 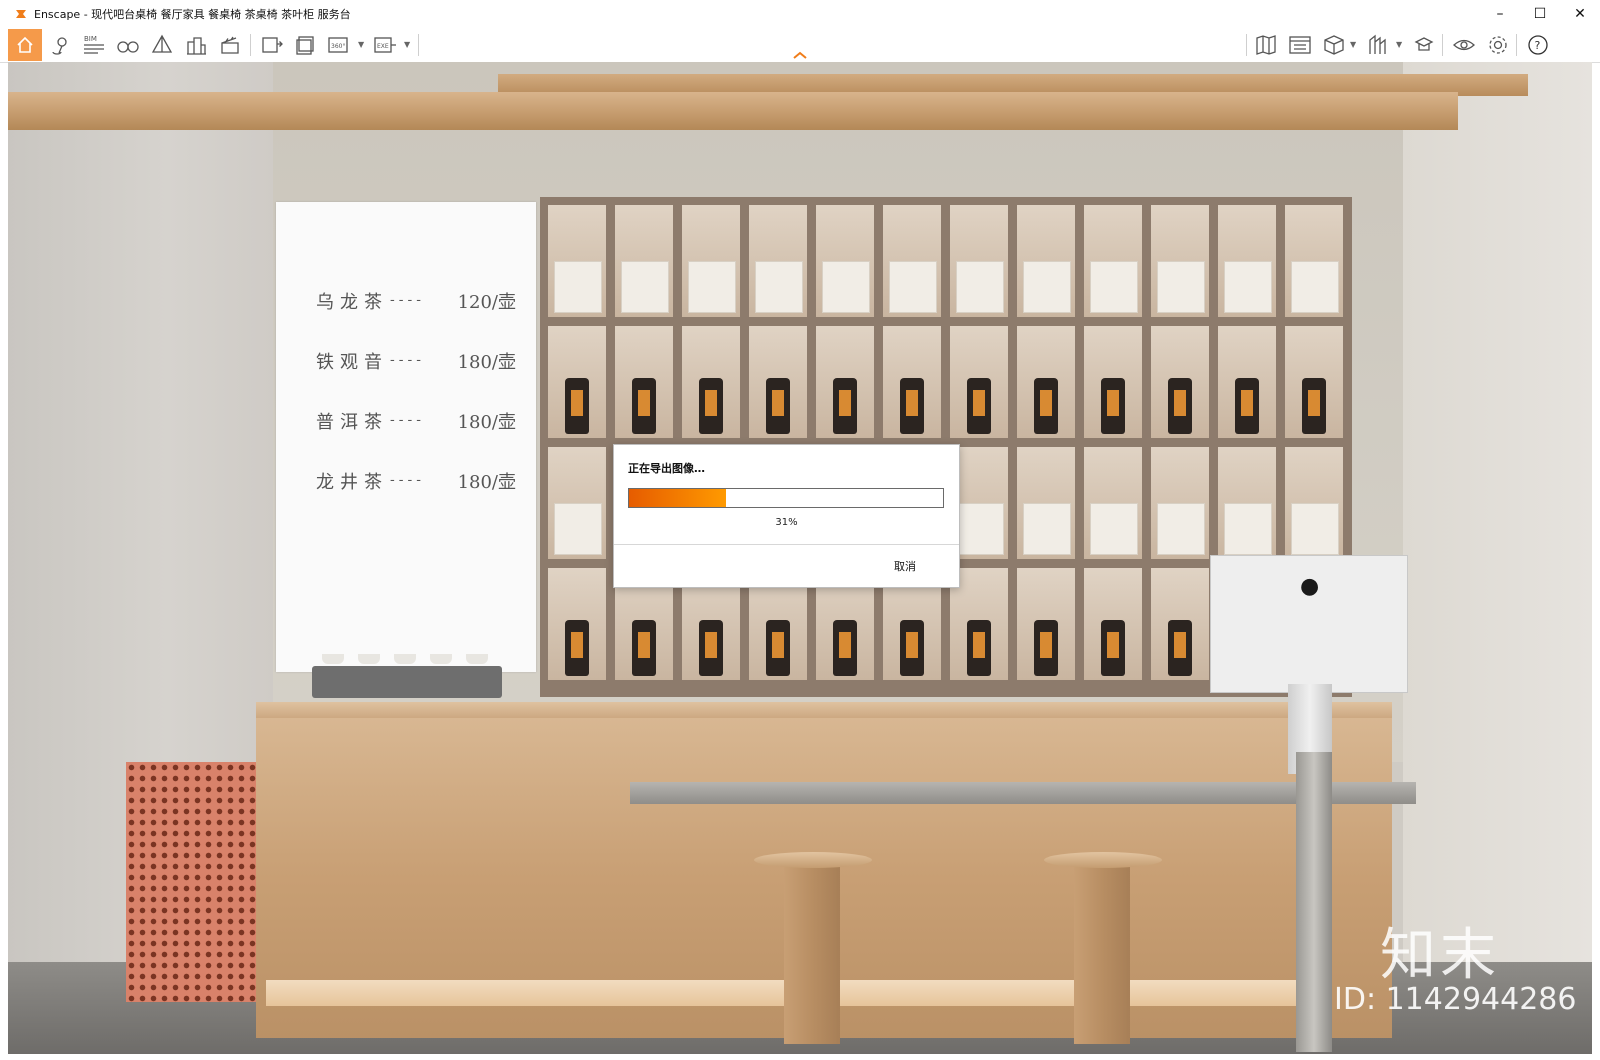 I want to click on minimize-button: –, so click(x=1500, y=14).